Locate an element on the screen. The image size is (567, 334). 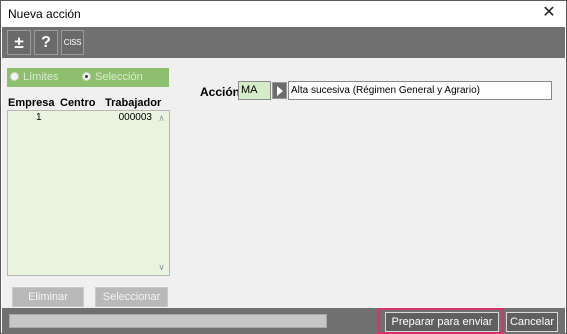
worker-list: 1 000003 ∧ ∨ is located at coordinates (88, 193).